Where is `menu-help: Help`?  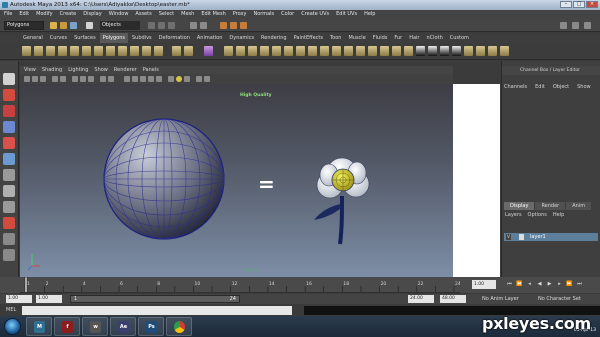
menu-help: Help is located at coordinates (369, 14).